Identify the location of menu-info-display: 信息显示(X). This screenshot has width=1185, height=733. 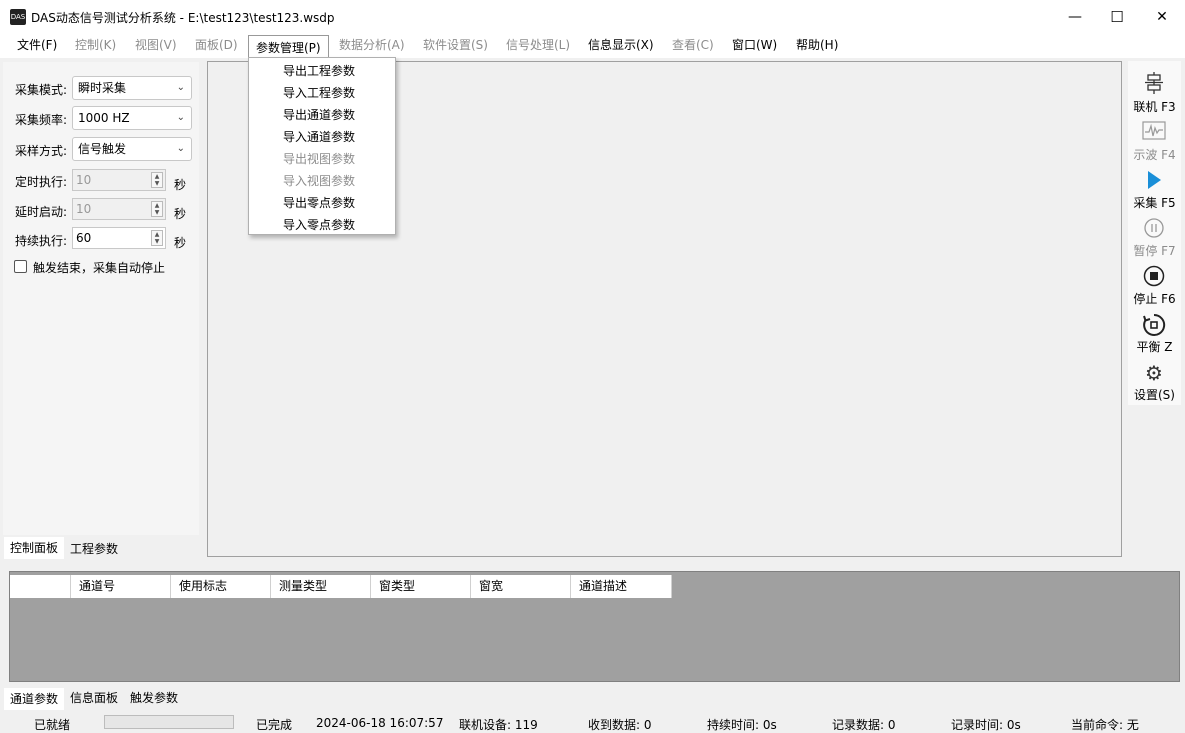
(621, 46).